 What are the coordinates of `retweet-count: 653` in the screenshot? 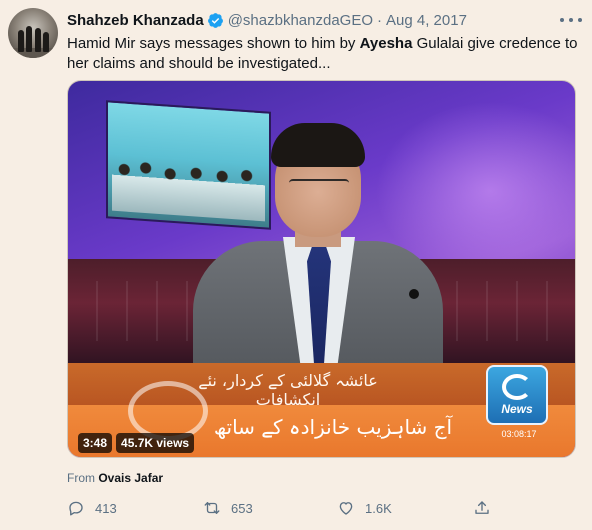 It's located at (242, 508).